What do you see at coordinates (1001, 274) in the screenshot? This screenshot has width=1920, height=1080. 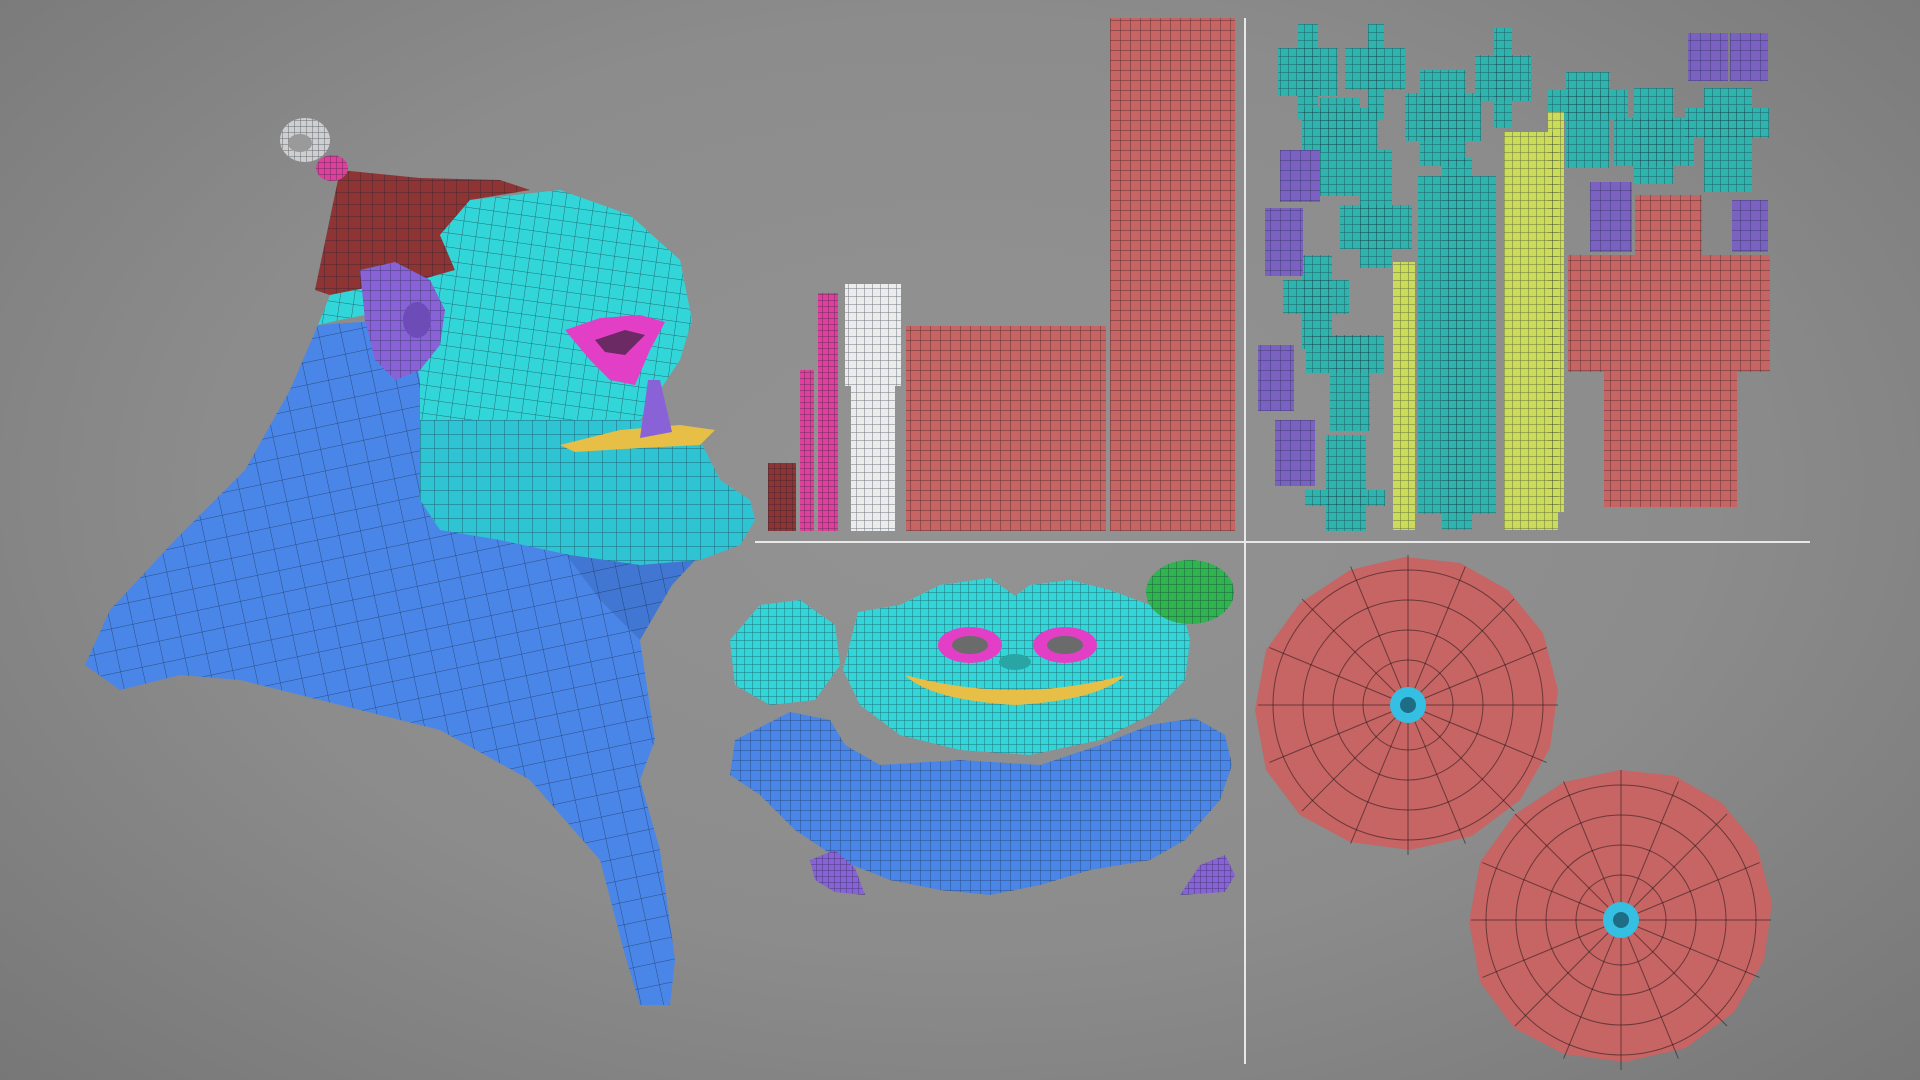 I see `uv-tile-top-left` at bounding box center [1001, 274].